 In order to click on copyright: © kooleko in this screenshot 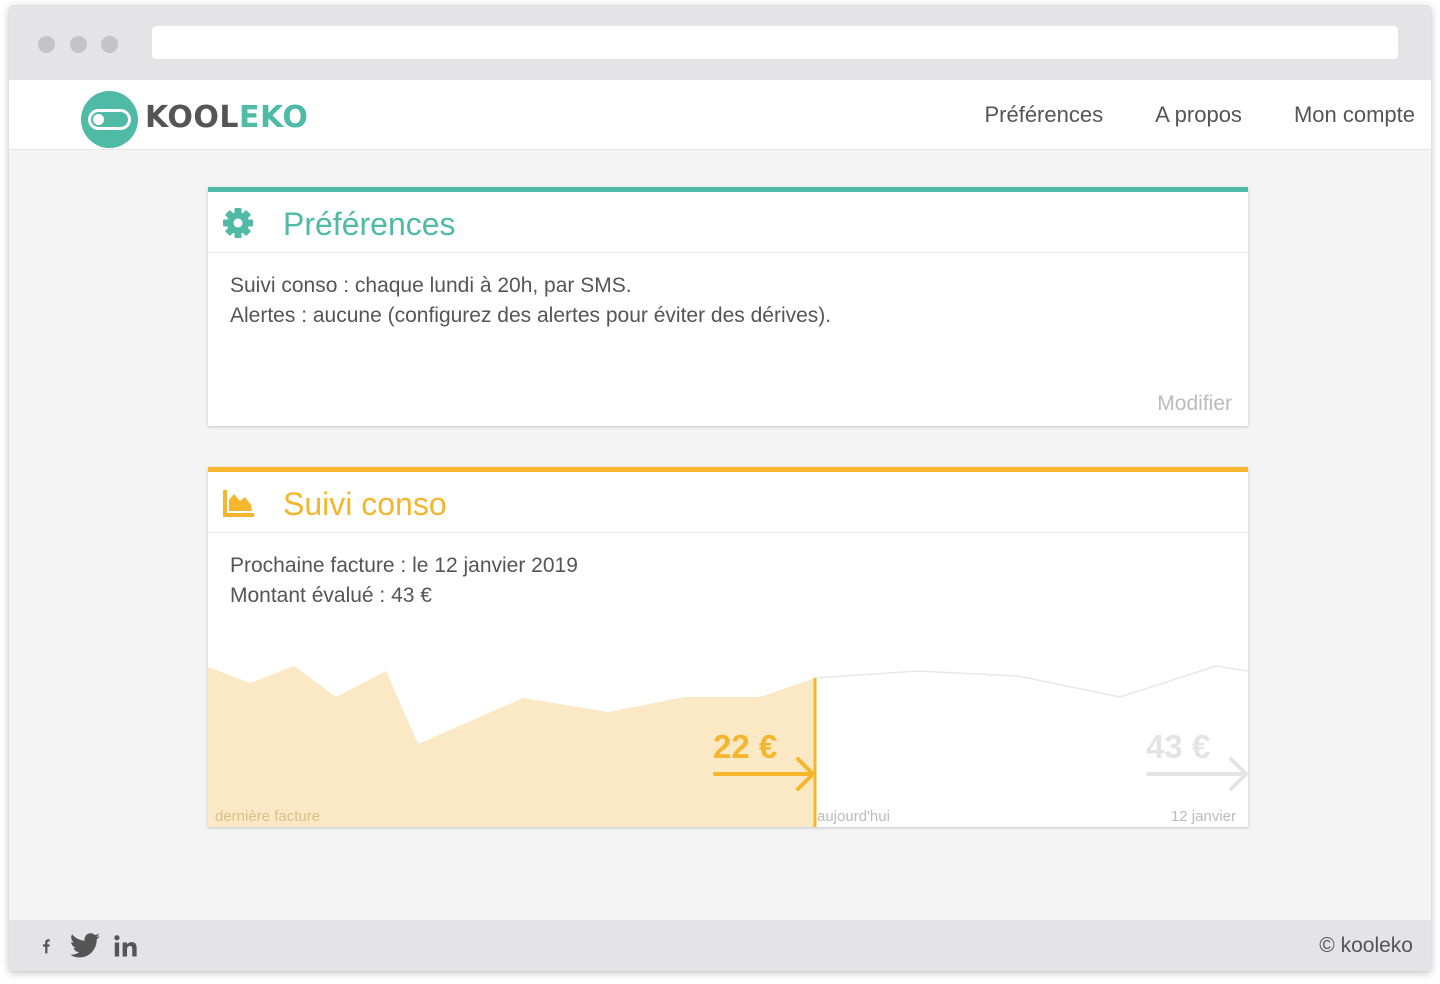, I will do `click(1366, 945)`.